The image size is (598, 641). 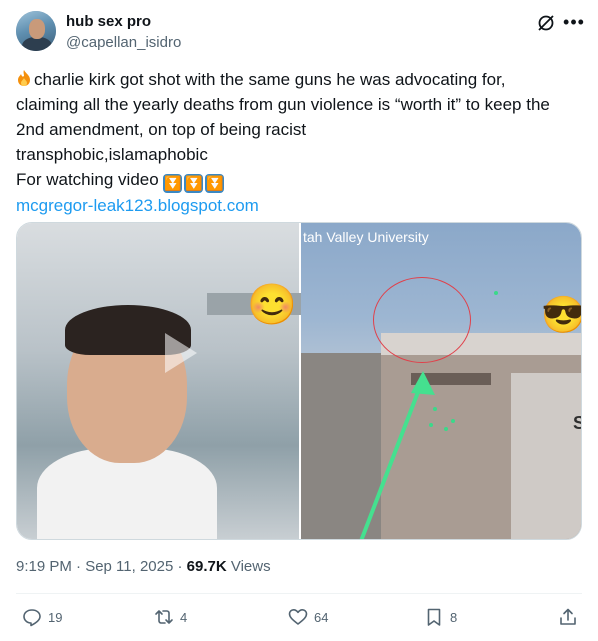 I want to click on grok-icon, so click(x=546, y=23).